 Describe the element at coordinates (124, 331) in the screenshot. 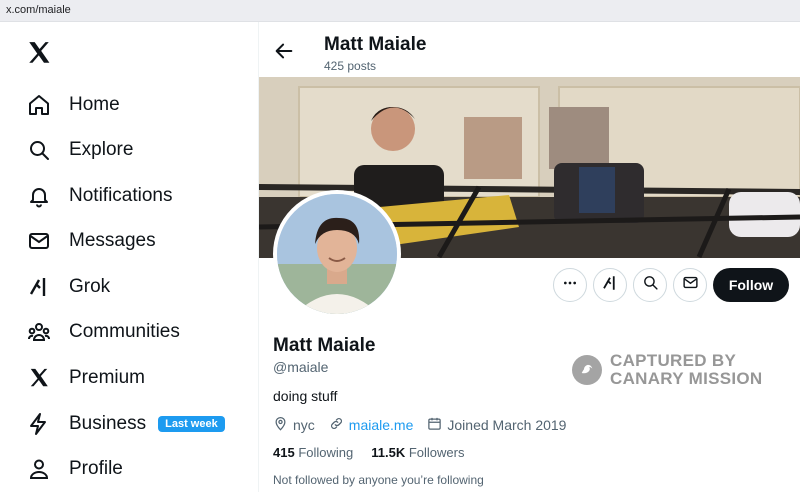

I see `nav-communities-label: Communities` at that location.